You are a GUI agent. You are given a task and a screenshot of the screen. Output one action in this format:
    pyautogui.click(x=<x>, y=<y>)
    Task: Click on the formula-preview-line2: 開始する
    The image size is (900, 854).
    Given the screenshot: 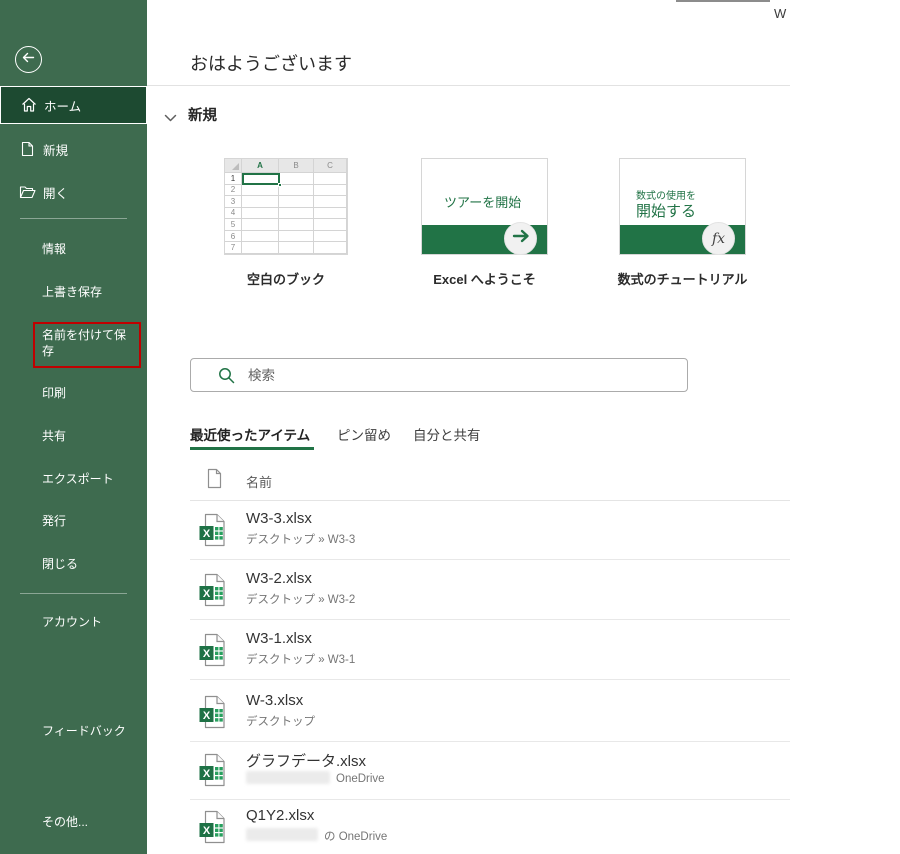 What is the action you would take?
    pyautogui.click(x=666, y=211)
    